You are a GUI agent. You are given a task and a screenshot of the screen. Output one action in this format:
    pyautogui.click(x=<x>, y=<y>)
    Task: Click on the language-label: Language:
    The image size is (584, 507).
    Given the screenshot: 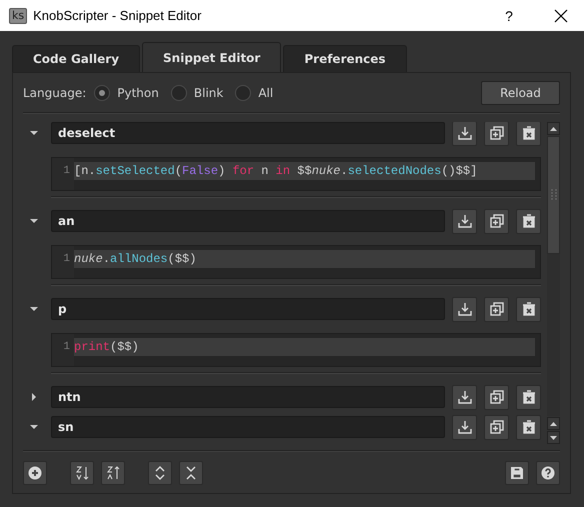 What is the action you would take?
    pyautogui.click(x=54, y=93)
    